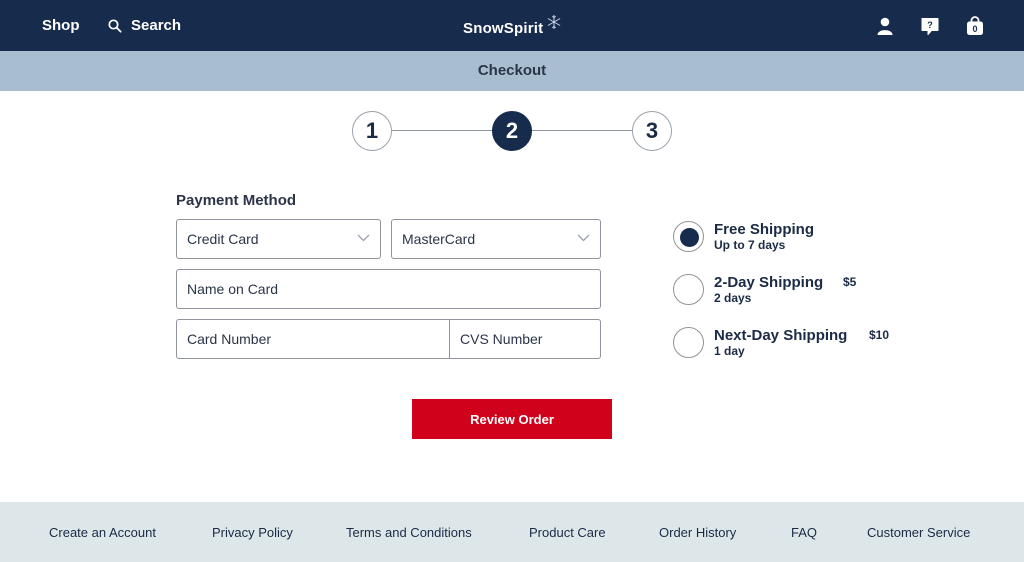  What do you see at coordinates (697, 532) in the screenshot?
I see `footer-link-order-history: Order History` at bounding box center [697, 532].